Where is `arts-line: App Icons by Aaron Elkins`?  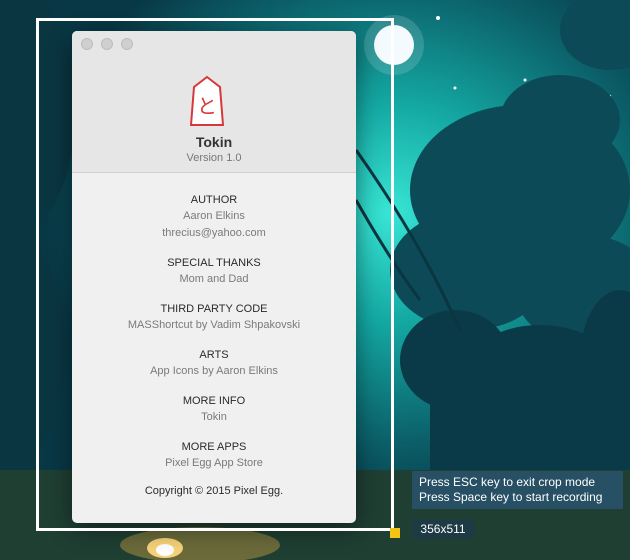
arts-line: App Icons by Aaron Elkins is located at coordinates (214, 371).